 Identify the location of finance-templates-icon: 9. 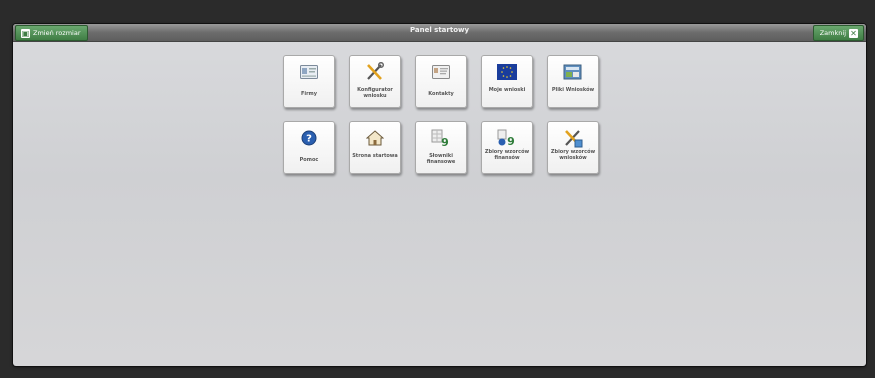
(507, 138).